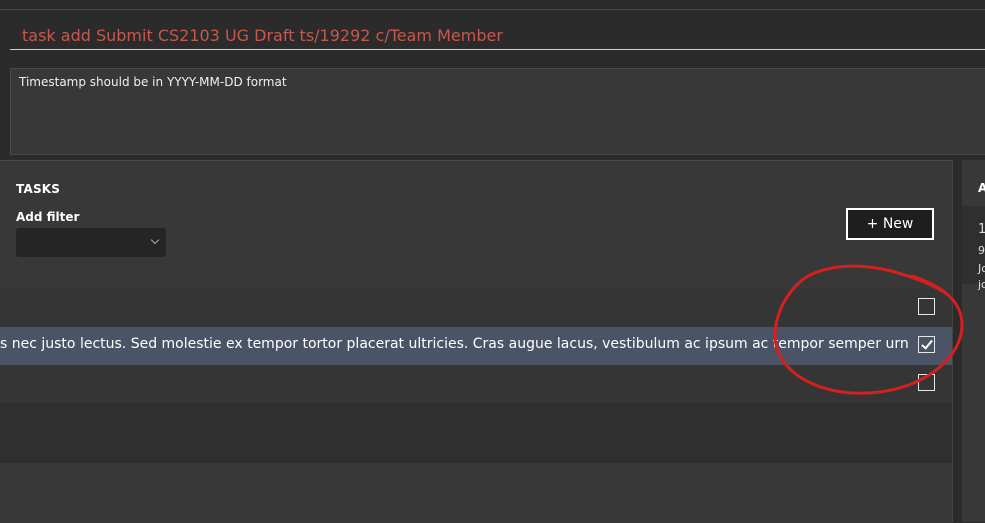 Image resolution: width=985 pixels, height=523 pixels. Describe the element at coordinates (492, 5) in the screenshot. I see `title-bar` at that location.